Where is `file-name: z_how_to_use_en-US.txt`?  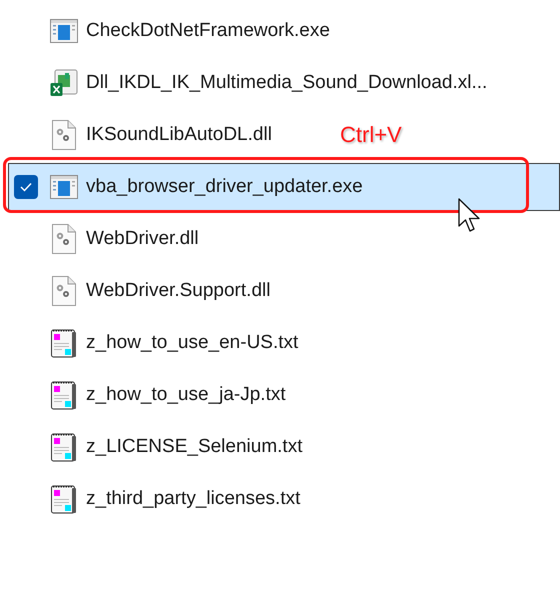 file-name: z_how_to_use_en-US.txt is located at coordinates (192, 342).